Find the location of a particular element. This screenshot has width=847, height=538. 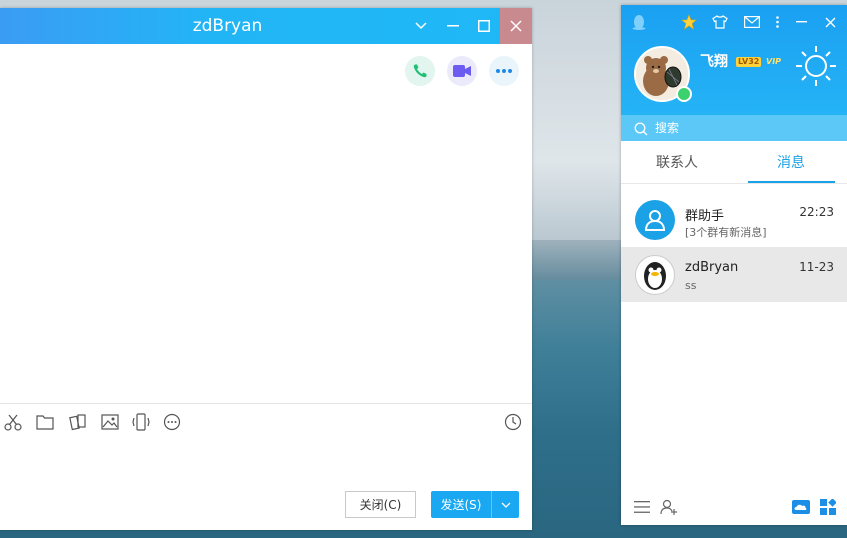

send-button-label: 发送(S) is located at coordinates (461, 504).